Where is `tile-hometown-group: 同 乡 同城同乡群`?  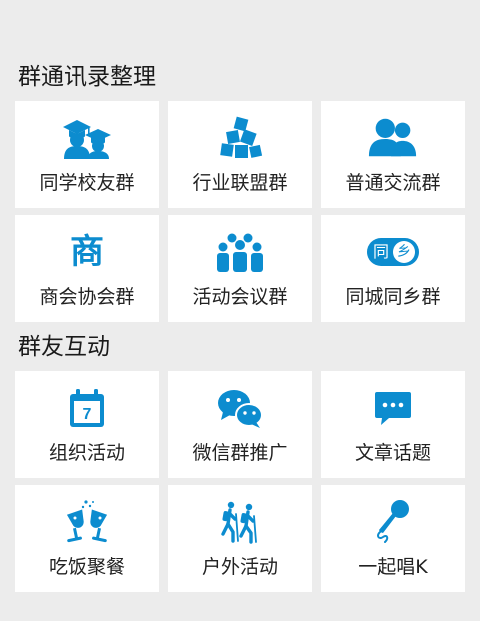
tile-hometown-group: 同 乡 同城同乡群 is located at coordinates (393, 268).